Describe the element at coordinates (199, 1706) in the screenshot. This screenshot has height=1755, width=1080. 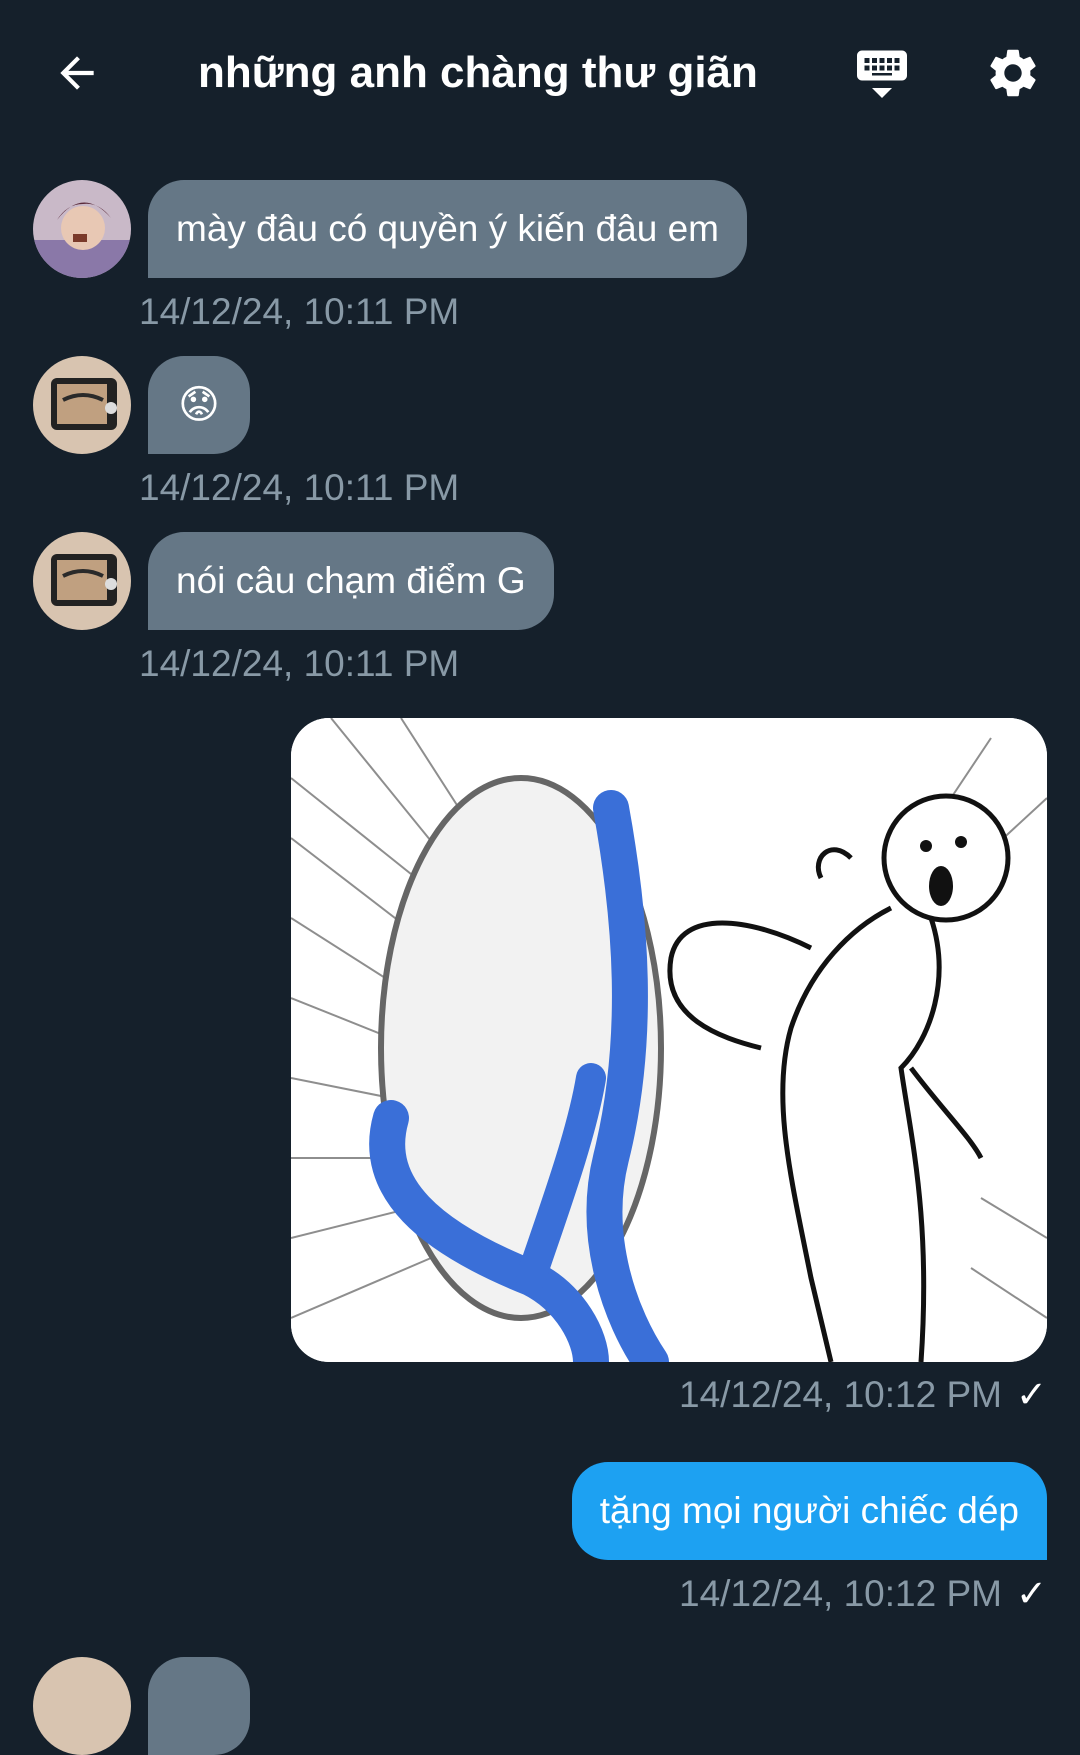
I see `message-bubble` at that location.